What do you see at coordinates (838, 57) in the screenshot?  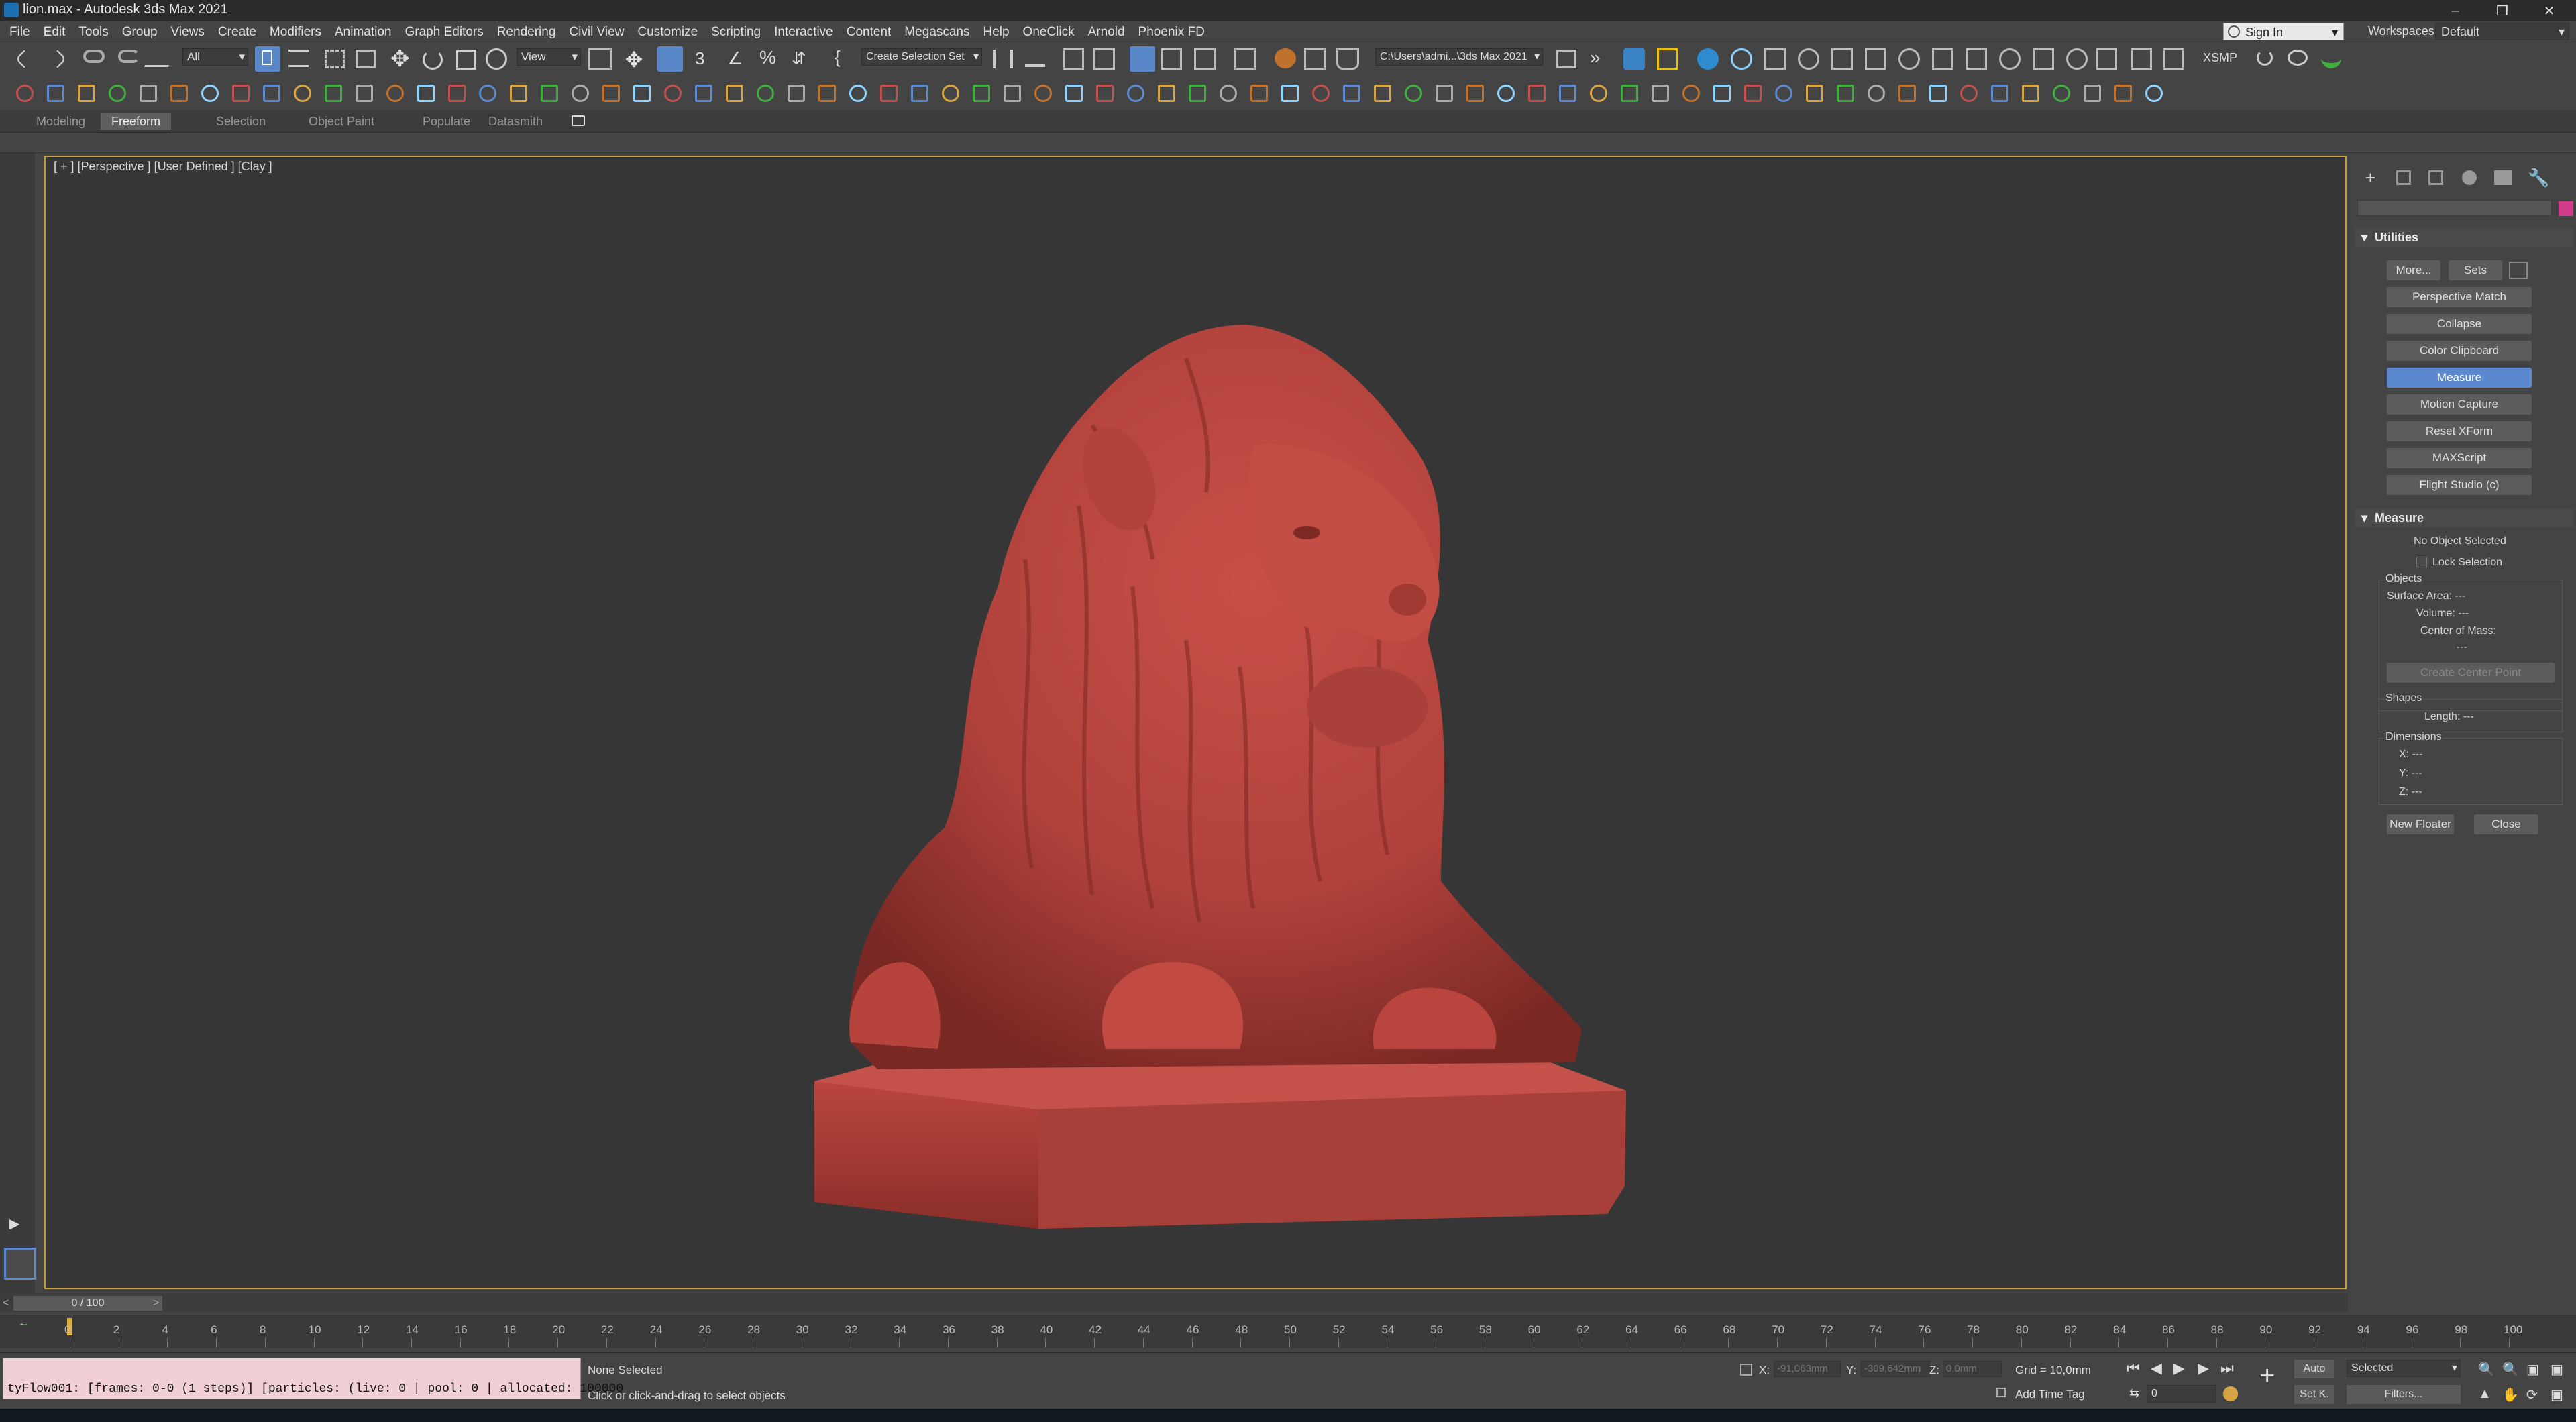 I see `edit-named-selection-icon: {` at bounding box center [838, 57].